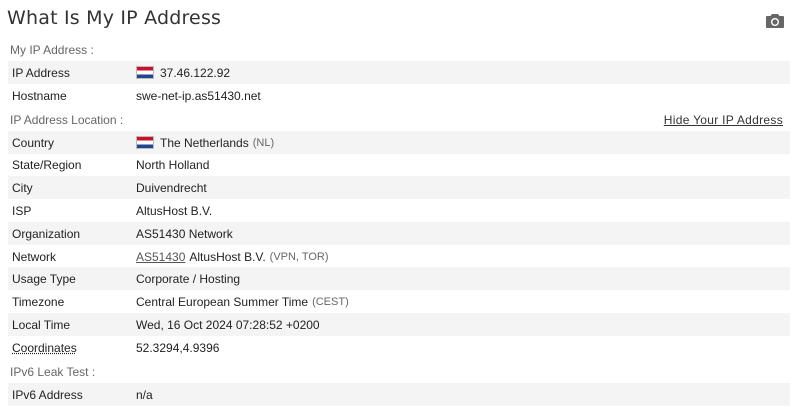  Describe the element at coordinates (775, 20) in the screenshot. I see `camera-icon` at that location.